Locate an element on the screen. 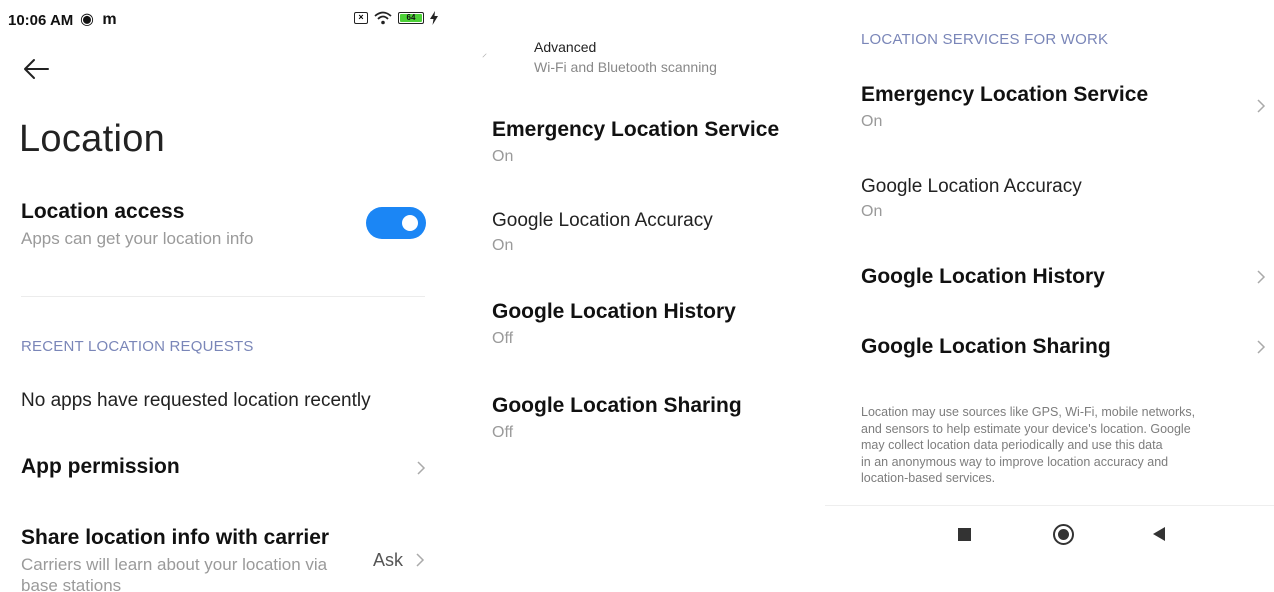 The width and height of the screenshot is (1274, 592). location-history-row: Google Location History Off is located at coordinates (614, 324).